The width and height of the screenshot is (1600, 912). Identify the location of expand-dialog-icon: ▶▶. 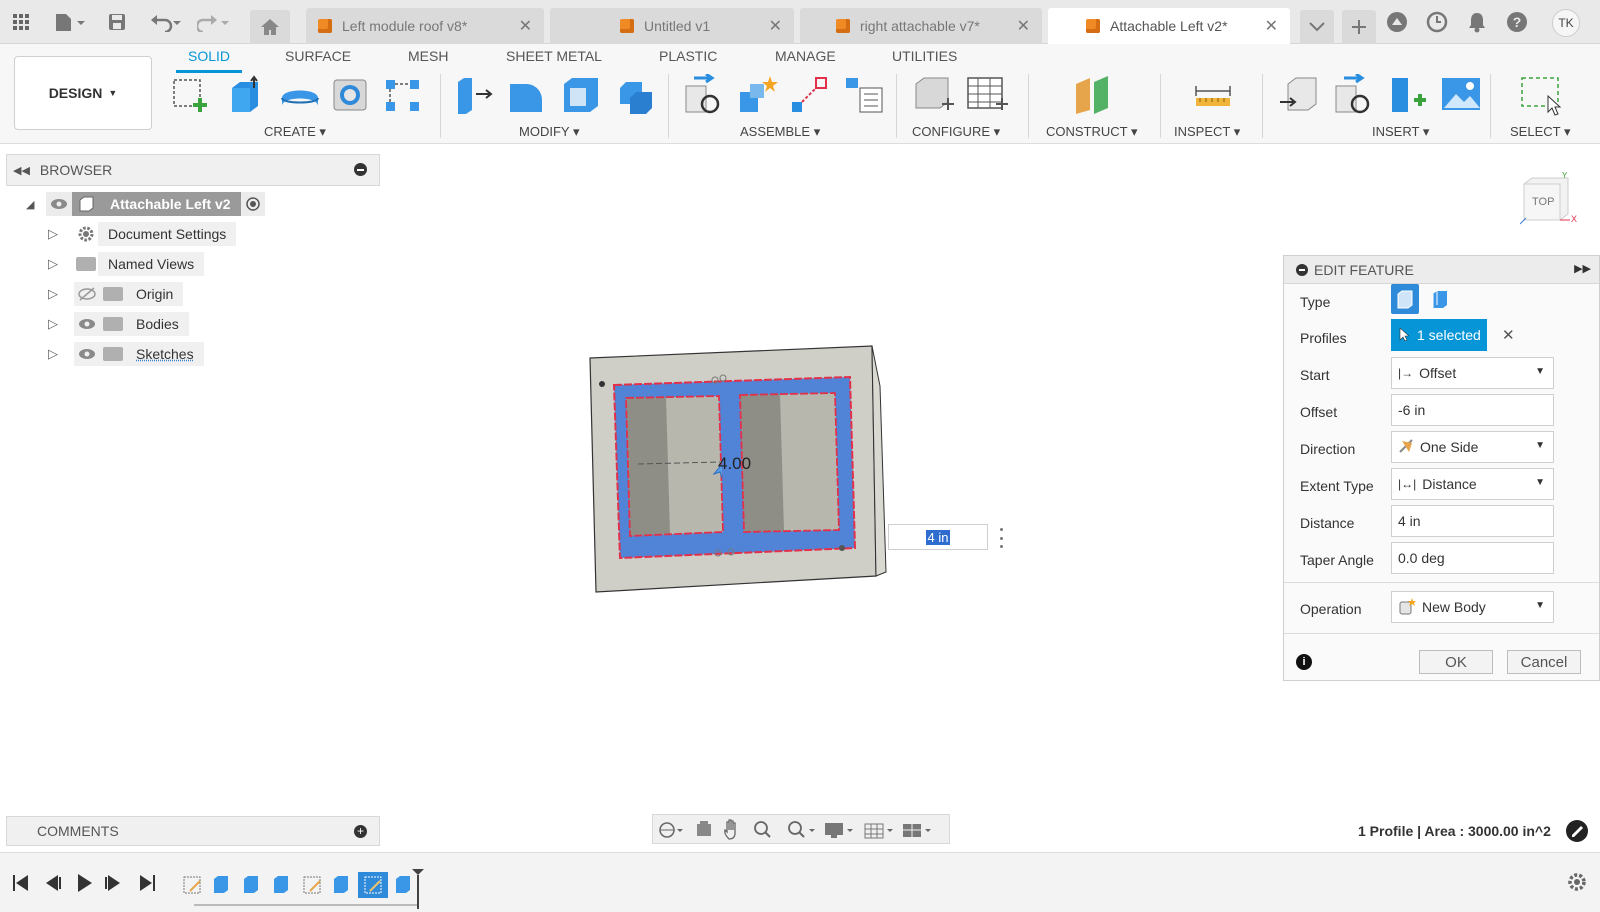
(1582, 268).